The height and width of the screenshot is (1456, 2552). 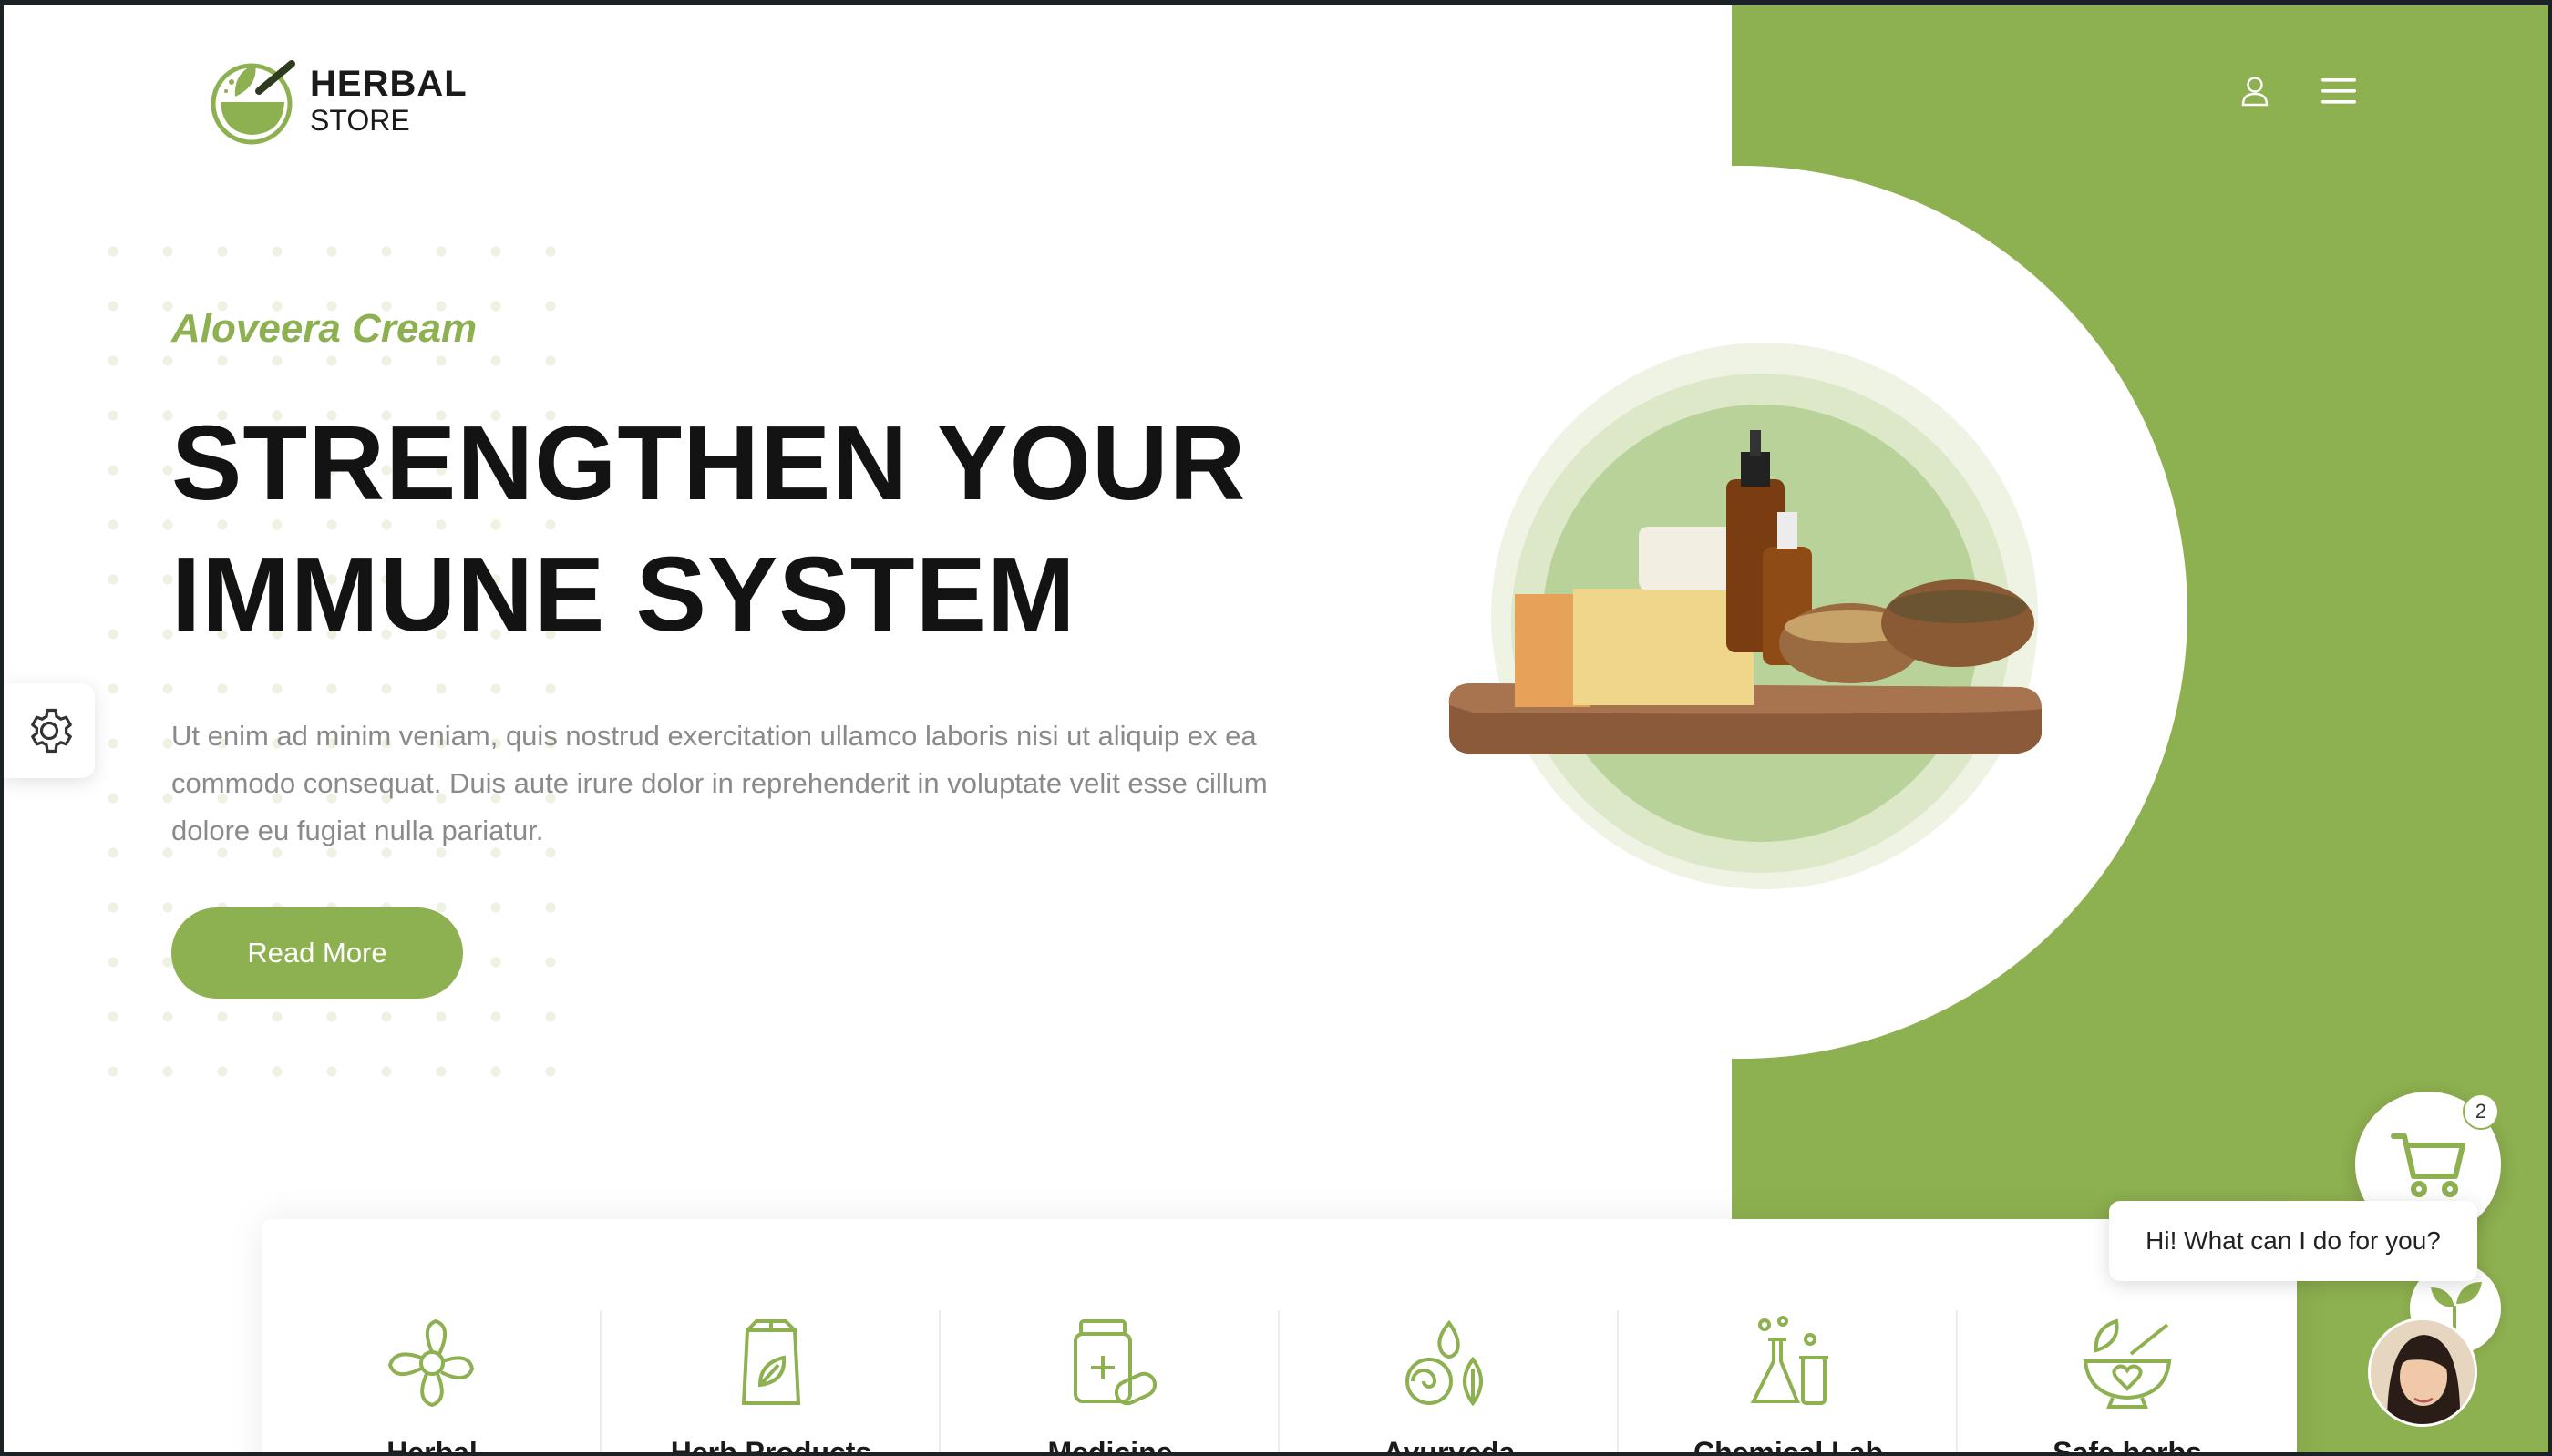 What do you see at coordinates (2255, 91) in the screenshot?
I see `user-icon` at bounding box center [2255, 91].